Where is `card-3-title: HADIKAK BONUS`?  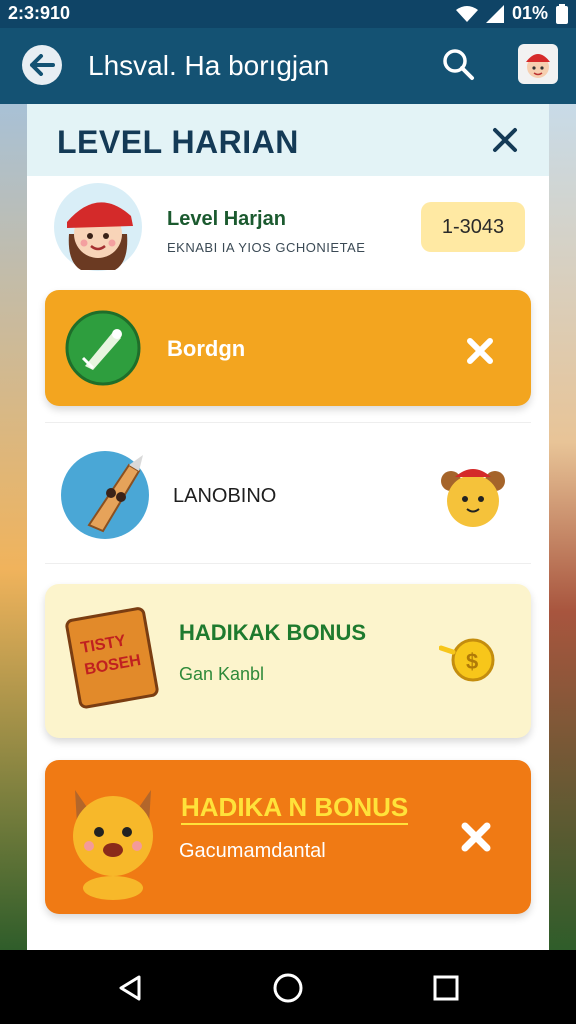
card-3-title: HADIKAK BONUS is located at coordinates (272, 632).